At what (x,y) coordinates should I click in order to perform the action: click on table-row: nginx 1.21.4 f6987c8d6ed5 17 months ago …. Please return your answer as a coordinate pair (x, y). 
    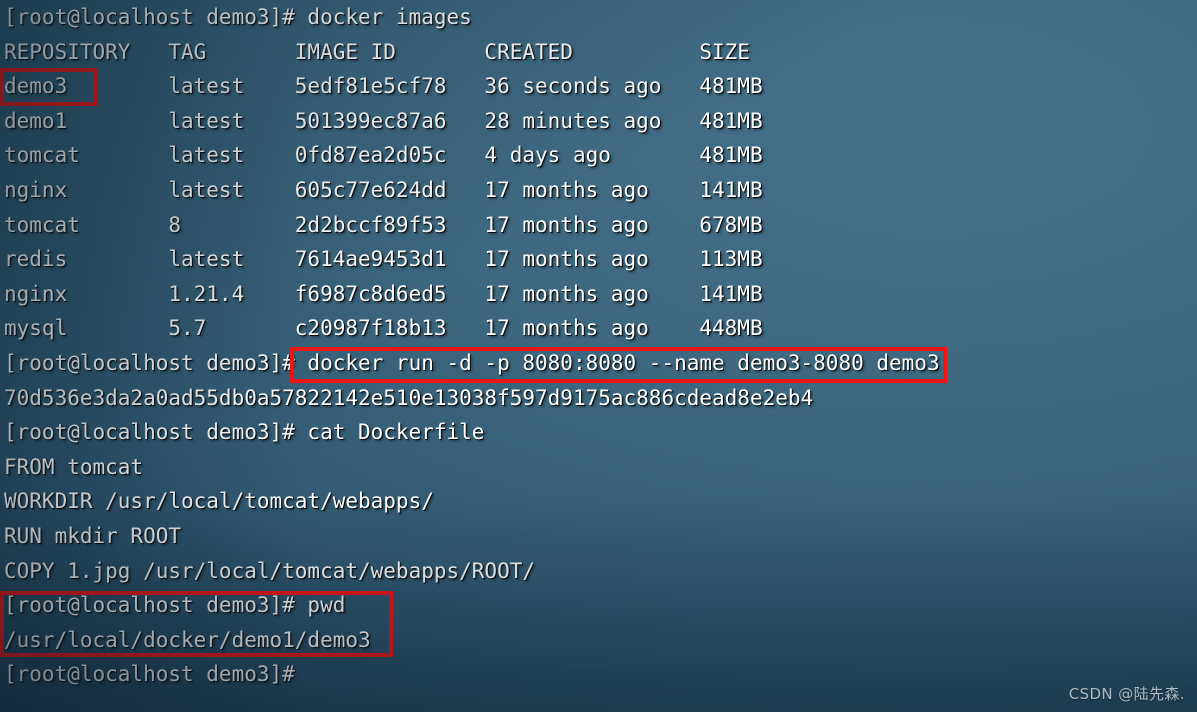
    Looking at the image, I should click on (383, 293).